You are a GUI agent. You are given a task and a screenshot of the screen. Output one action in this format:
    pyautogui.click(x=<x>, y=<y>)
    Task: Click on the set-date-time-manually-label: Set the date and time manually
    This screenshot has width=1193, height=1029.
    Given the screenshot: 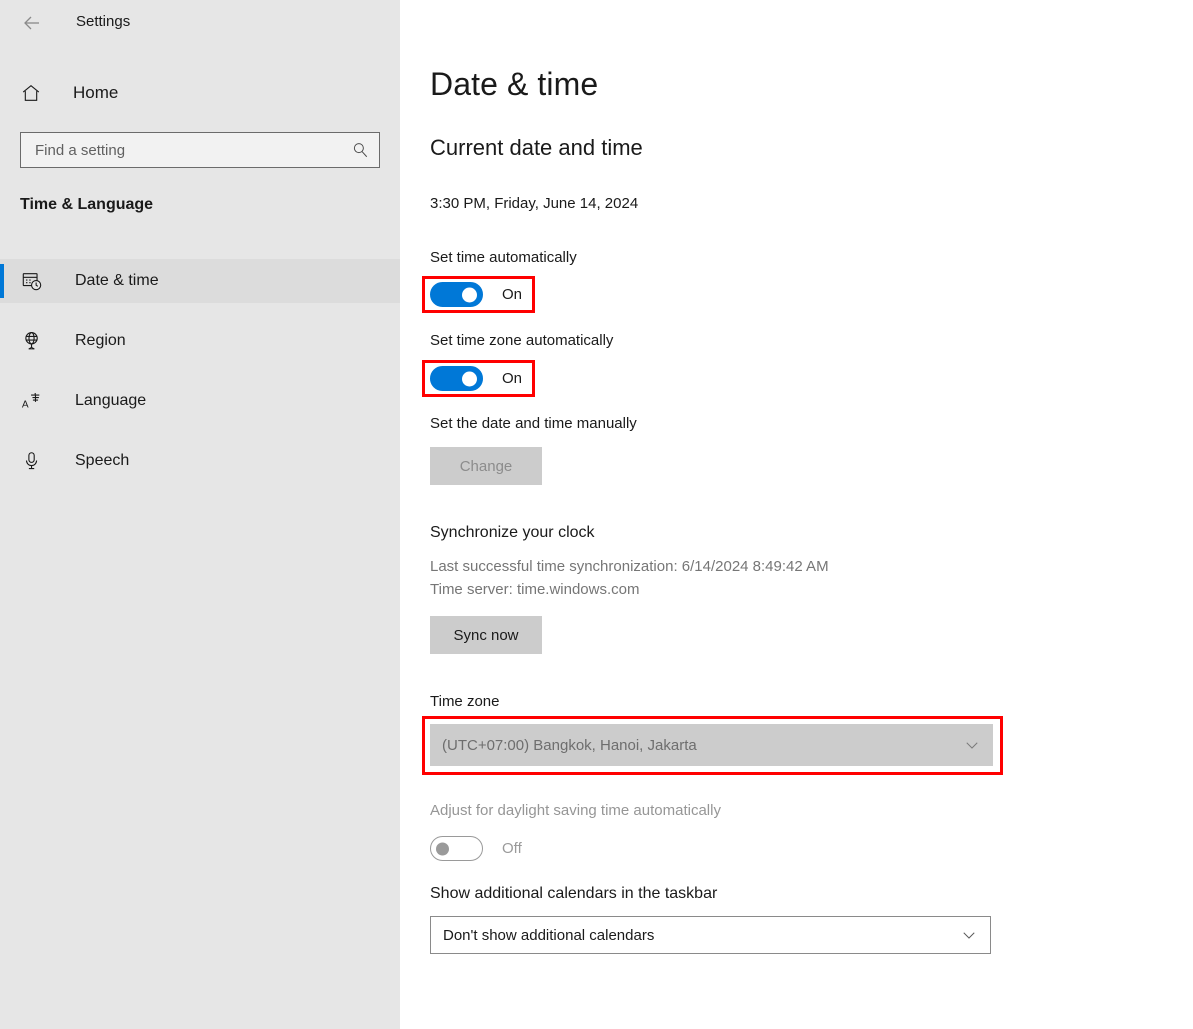 What is the action you would take?
    pyautogui.click(x=533, y=423)
    